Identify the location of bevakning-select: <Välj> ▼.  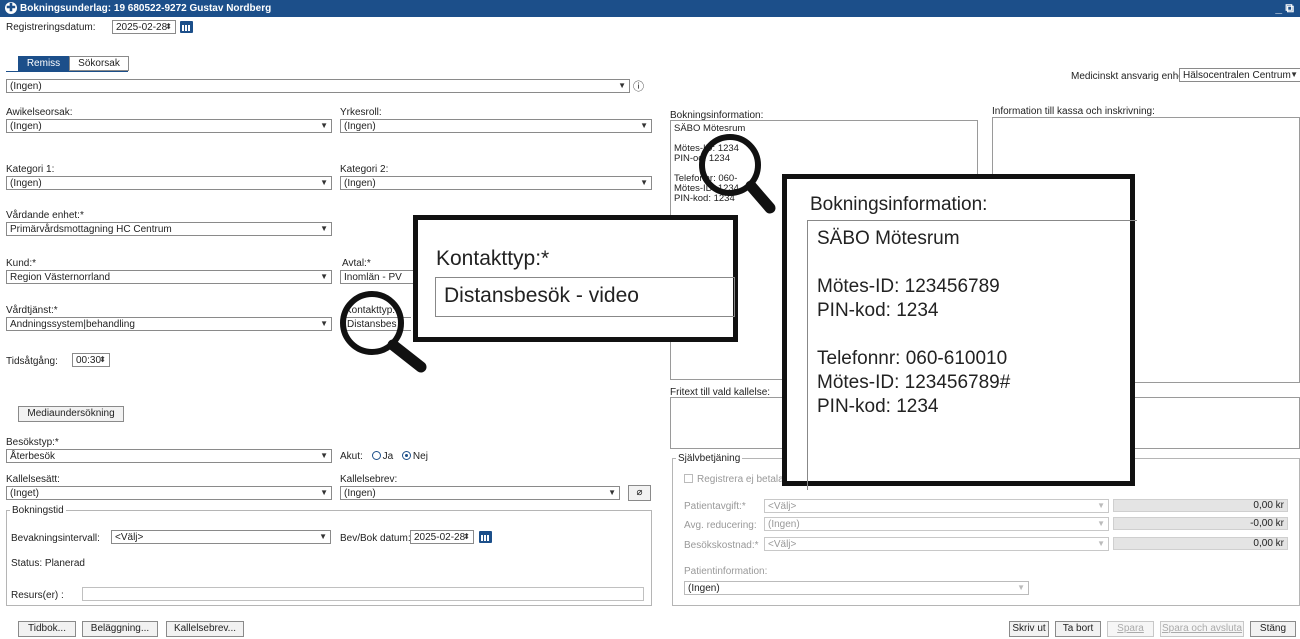
(221, 537).